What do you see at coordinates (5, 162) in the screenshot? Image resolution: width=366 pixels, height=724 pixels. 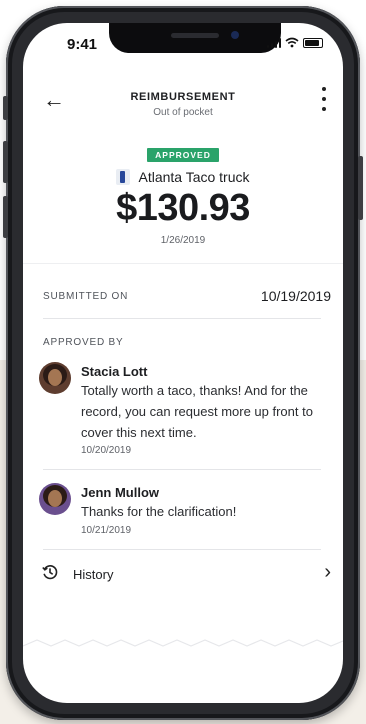 I see `volume-up-button` at bounding box center [5, 162].